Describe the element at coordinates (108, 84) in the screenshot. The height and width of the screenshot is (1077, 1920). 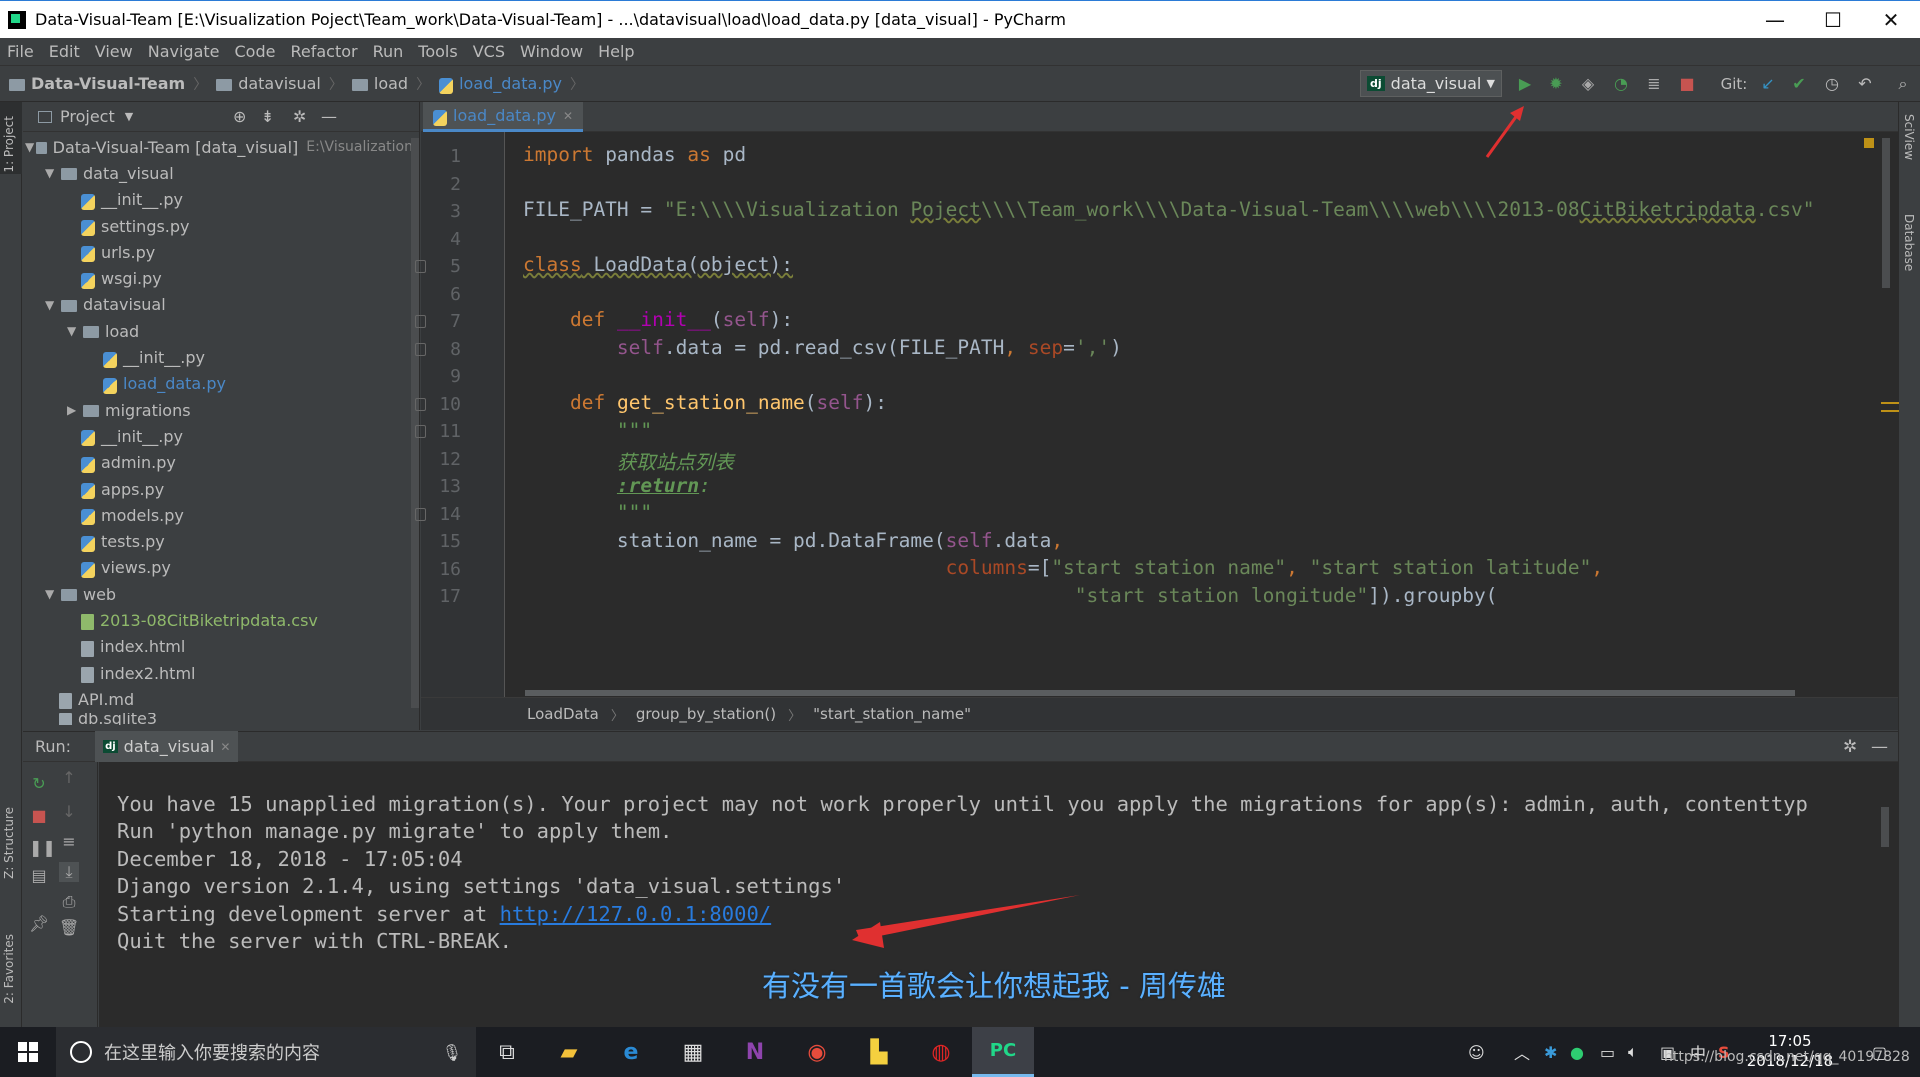
I see `breadcrumb-project: Data-Visual-Team 〉` at that location.